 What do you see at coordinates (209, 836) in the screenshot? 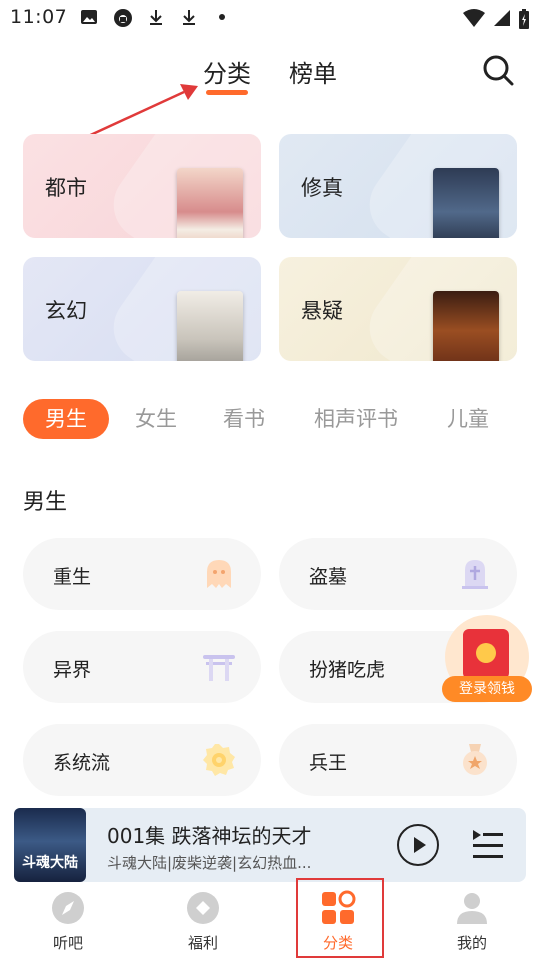
I see `player-episode-title: 001集 跌落神坛的天才` at bounding box center [209, 836].